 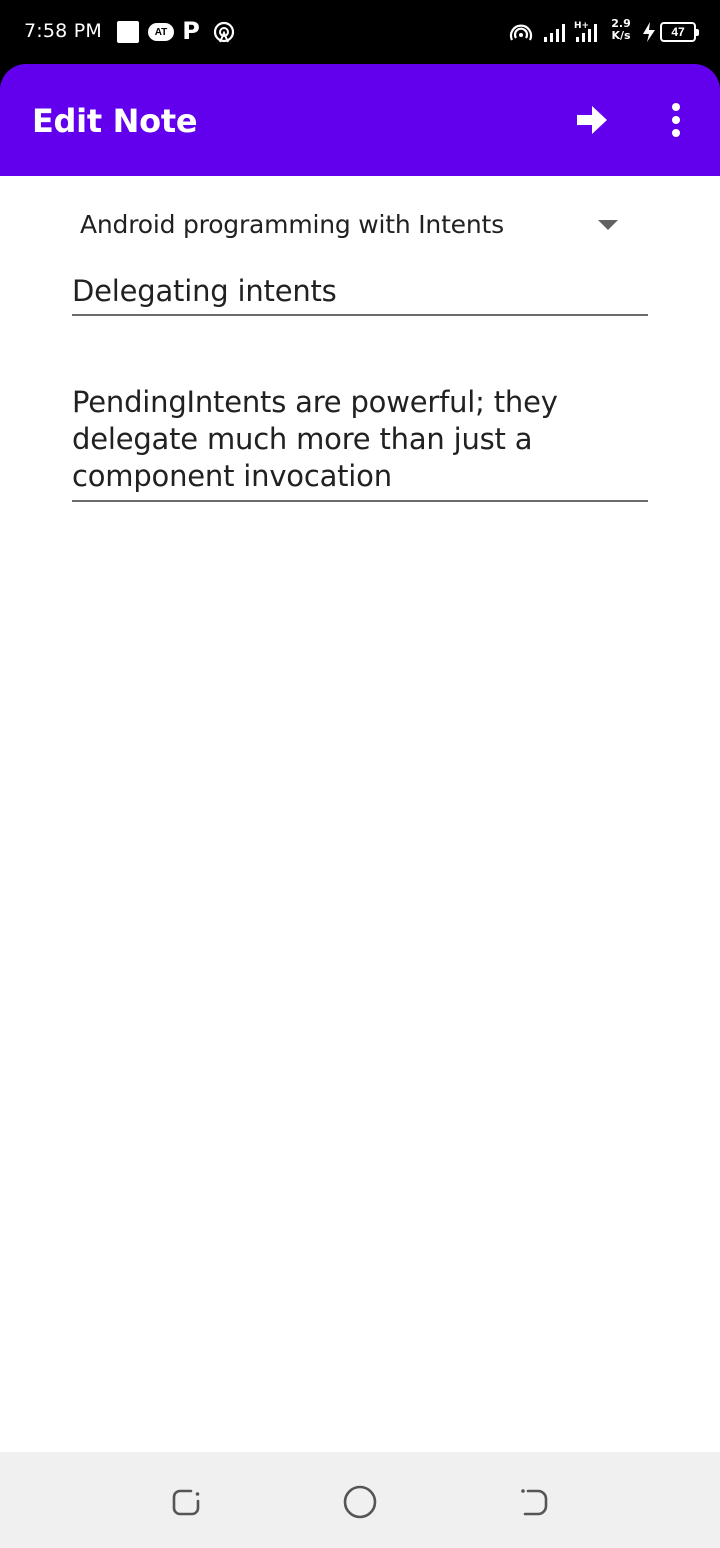 I want to click on status-bar: 7:58 PM AT P H+ 2.9 K/s 47, so click(x=360, y=32).